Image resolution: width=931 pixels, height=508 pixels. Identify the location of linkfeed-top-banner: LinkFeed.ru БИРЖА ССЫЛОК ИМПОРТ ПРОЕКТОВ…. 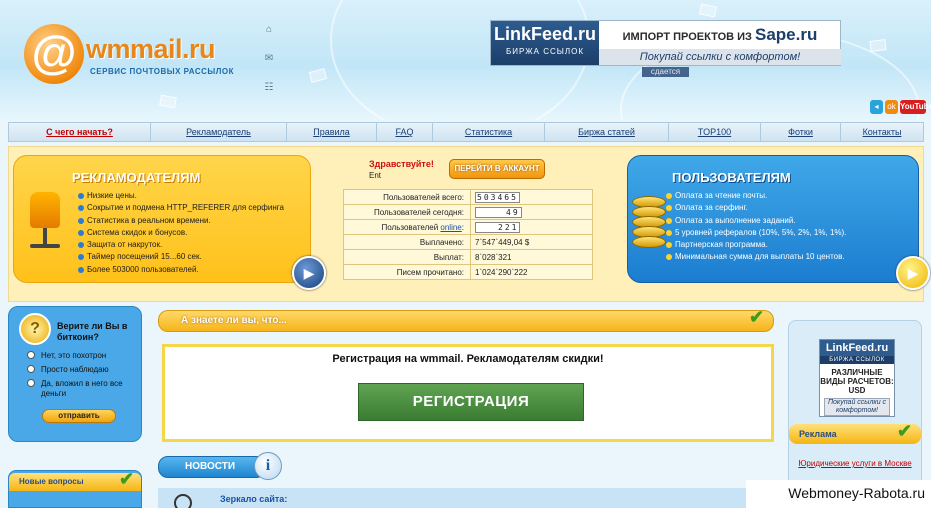
(665, 43).